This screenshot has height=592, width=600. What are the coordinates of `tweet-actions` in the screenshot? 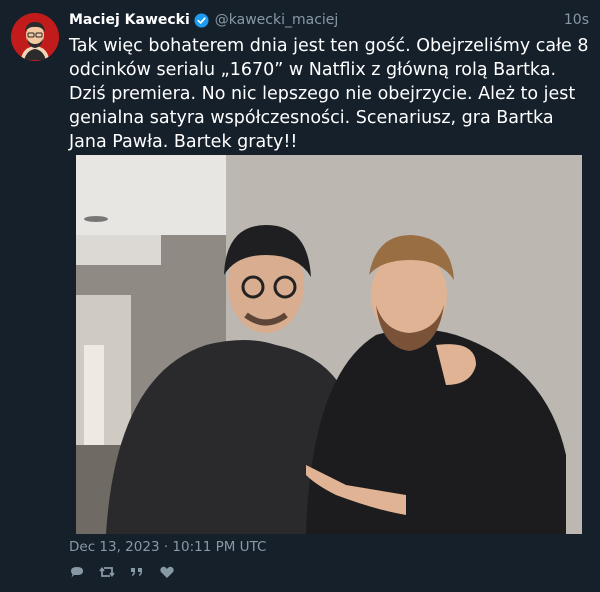 It's located at (122, 572).